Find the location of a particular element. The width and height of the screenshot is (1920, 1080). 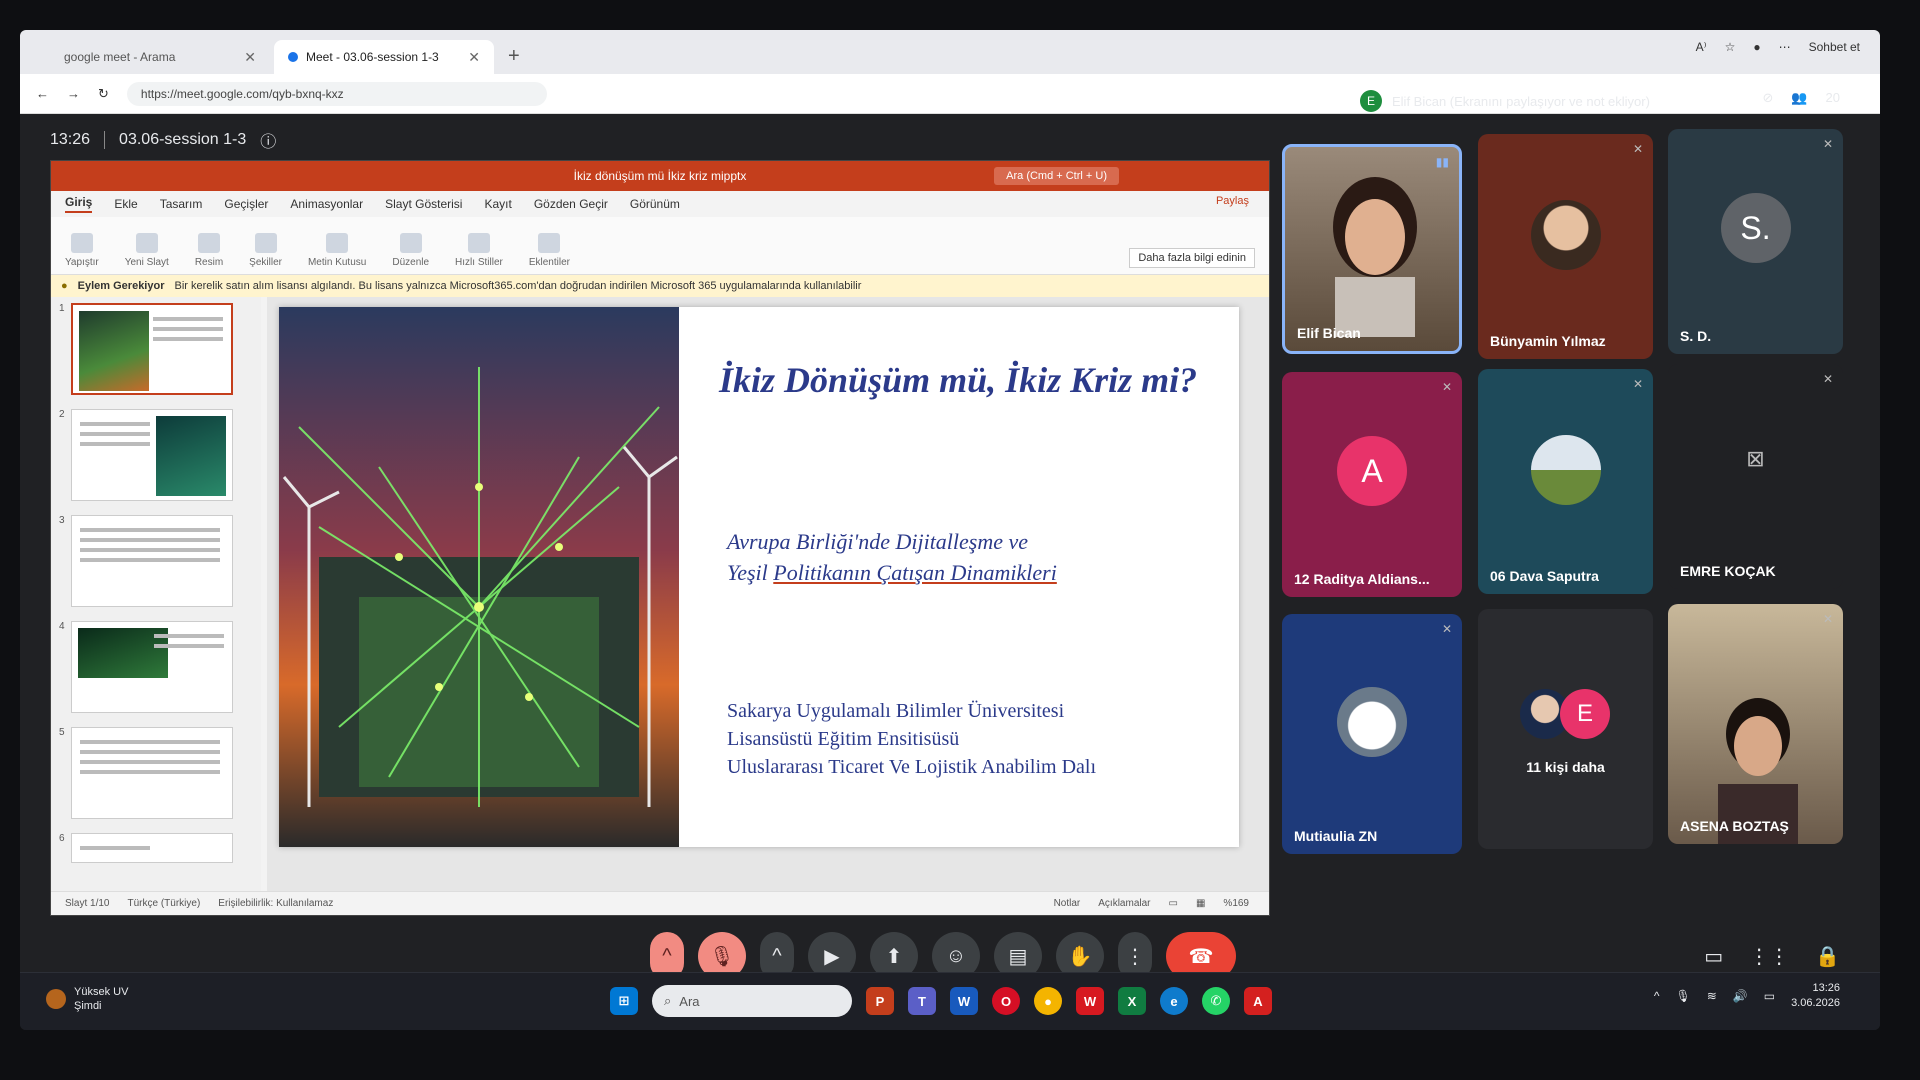

picture-button: Resim is located at coordinates (209, 250).